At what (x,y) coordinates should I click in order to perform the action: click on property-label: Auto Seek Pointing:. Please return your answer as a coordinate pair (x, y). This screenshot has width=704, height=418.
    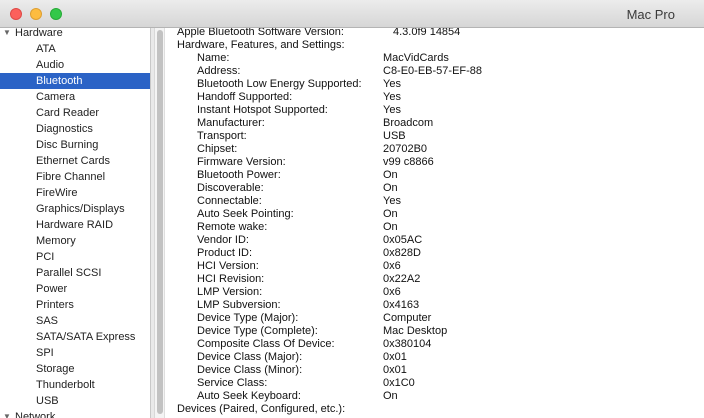
    Looking at the image, I should click on (245, 214).